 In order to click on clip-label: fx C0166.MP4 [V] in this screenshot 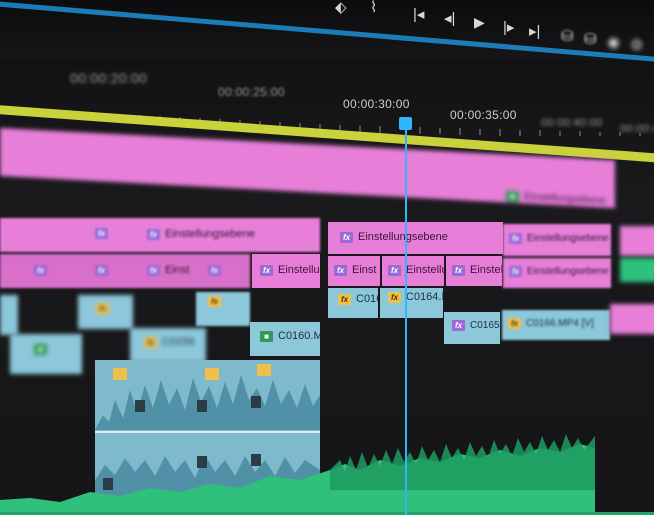, I will do `click(551, 323)`.